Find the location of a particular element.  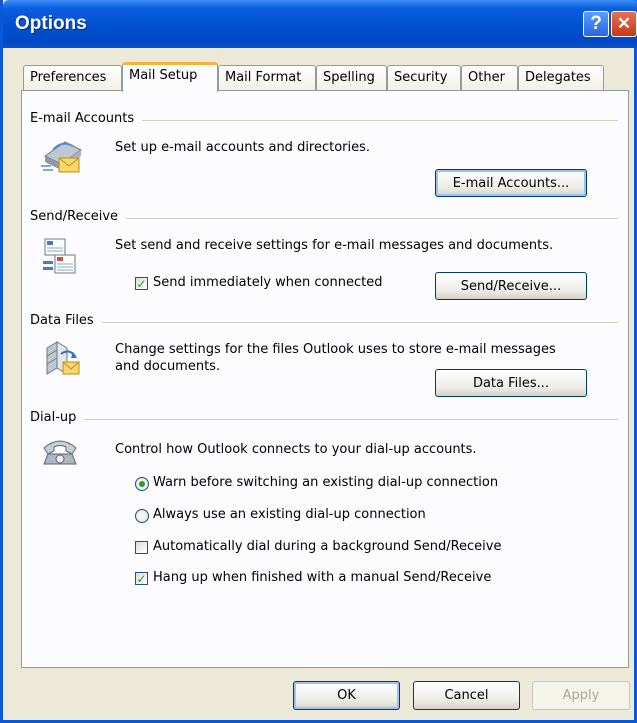

title-bar: Options ? ✕ is located at coordinates (320, 24).